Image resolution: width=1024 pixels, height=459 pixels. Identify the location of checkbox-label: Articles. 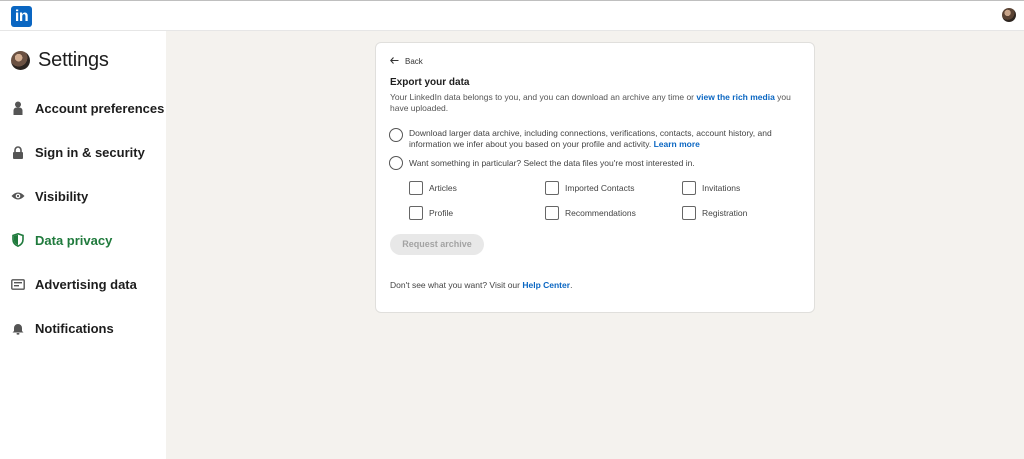
(443, 188).